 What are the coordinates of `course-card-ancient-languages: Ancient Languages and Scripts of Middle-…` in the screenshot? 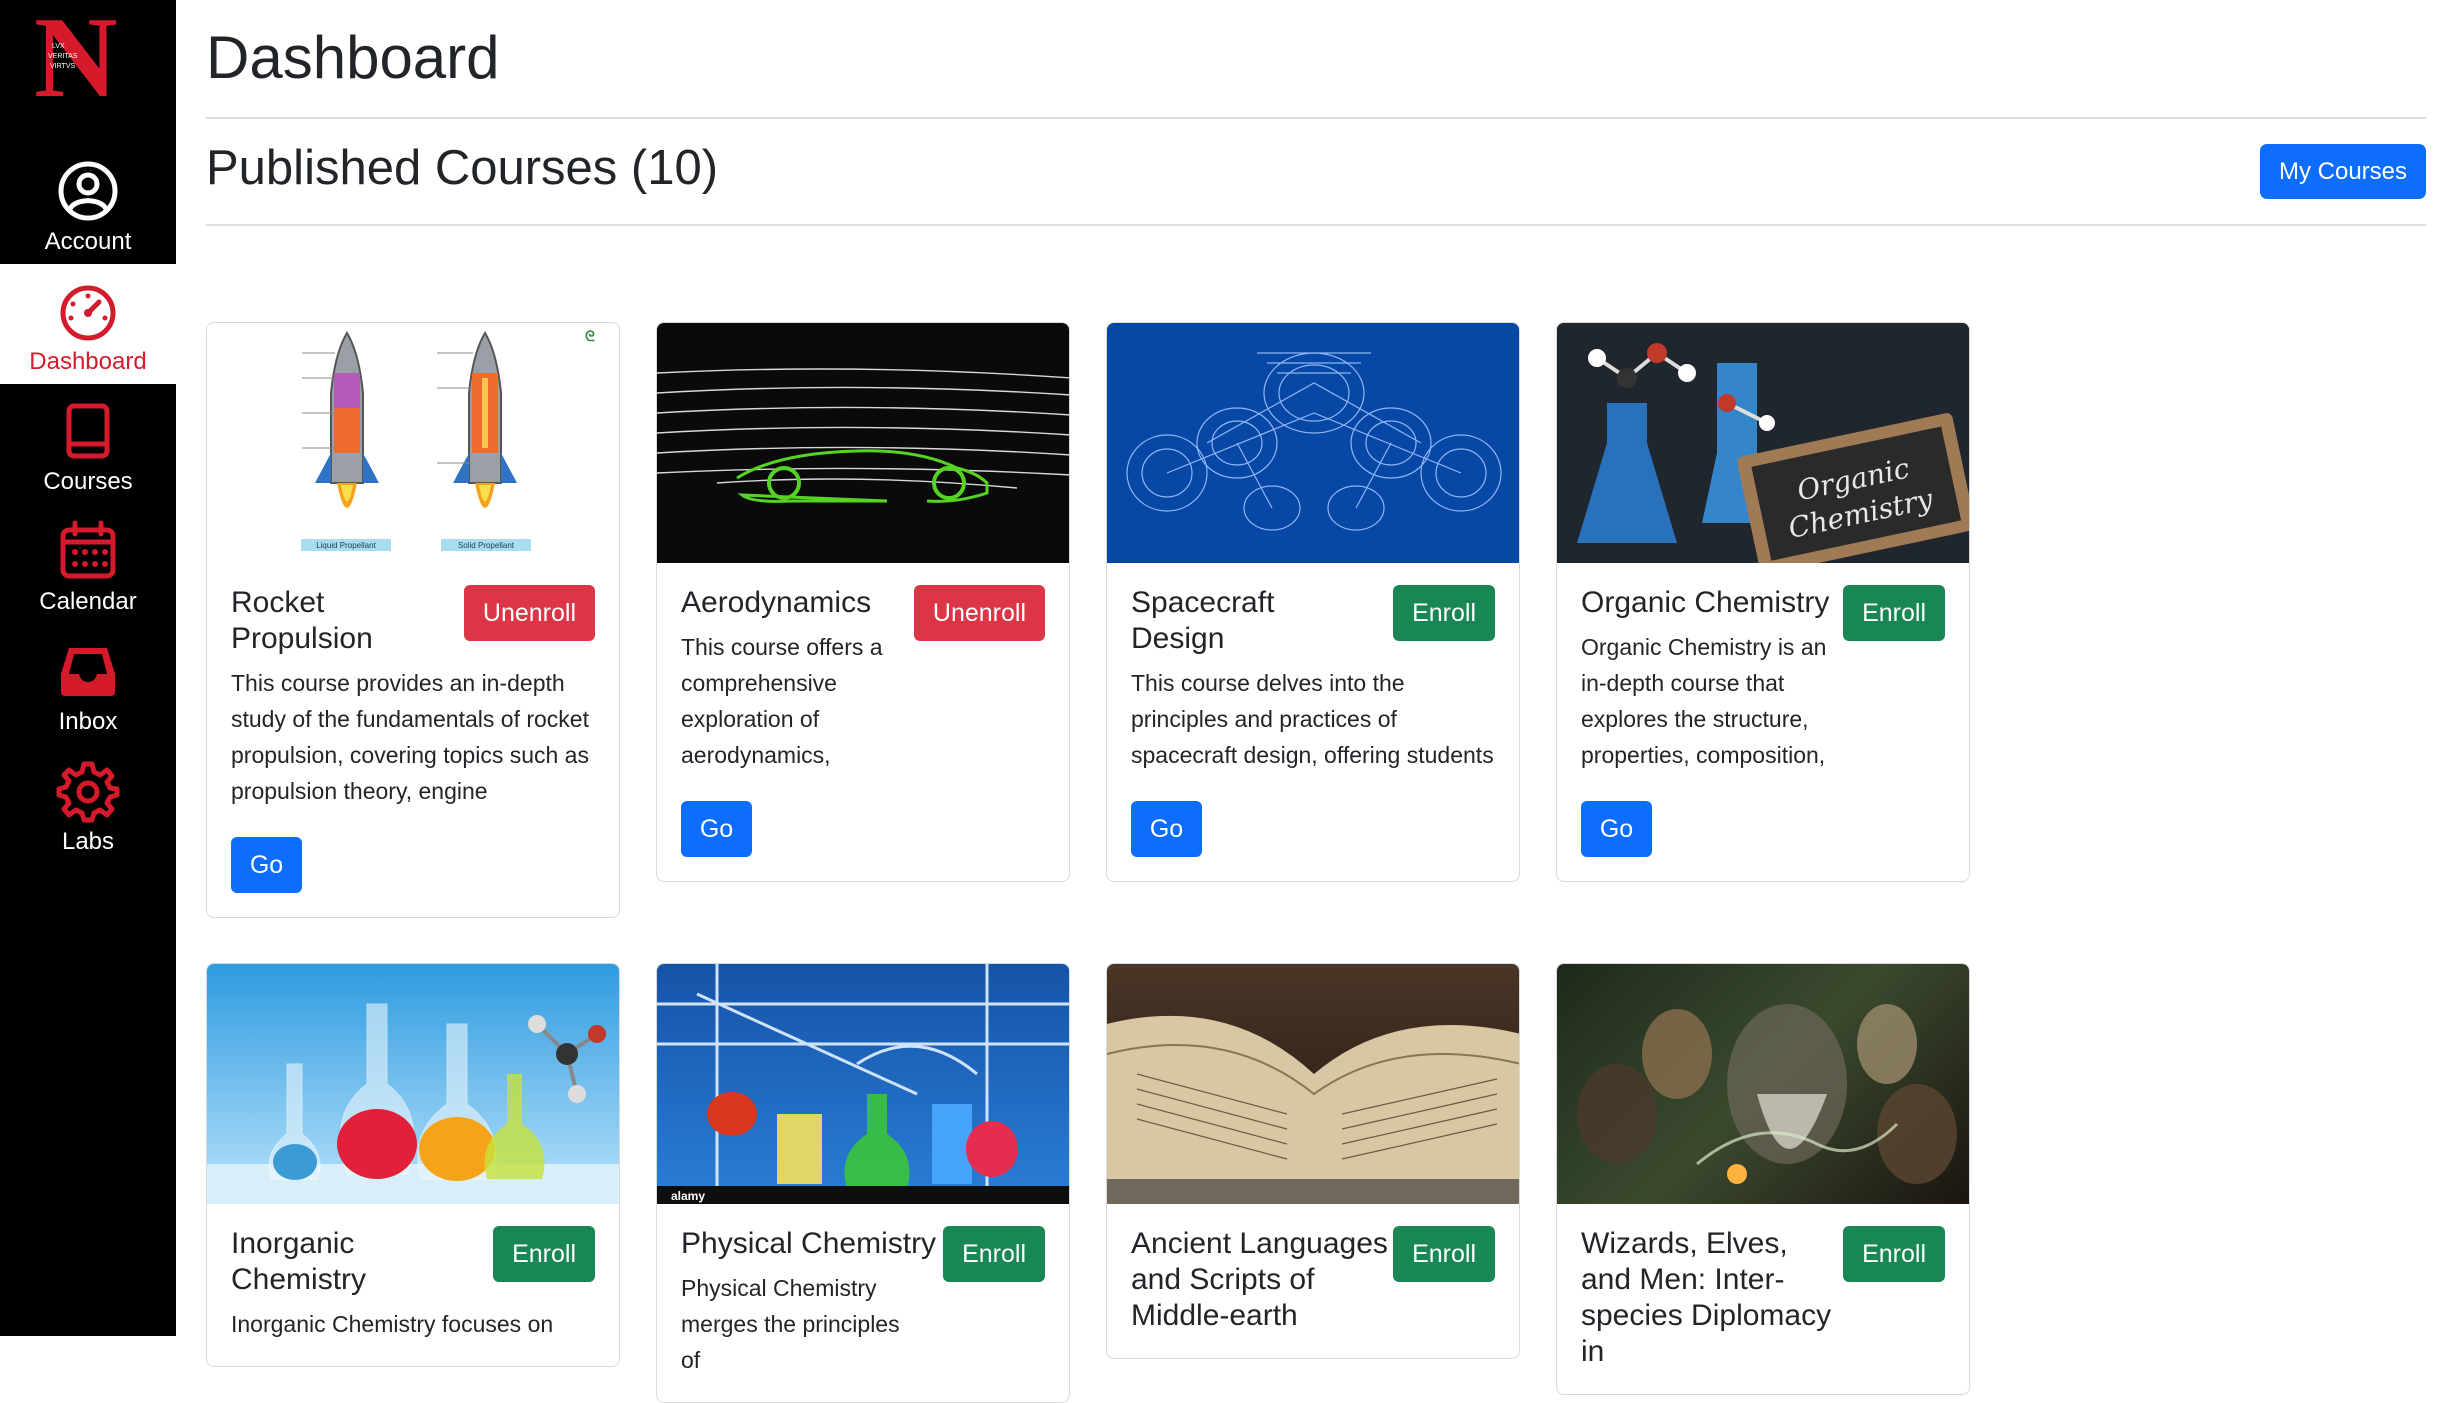 It's located at (1313, 1161).